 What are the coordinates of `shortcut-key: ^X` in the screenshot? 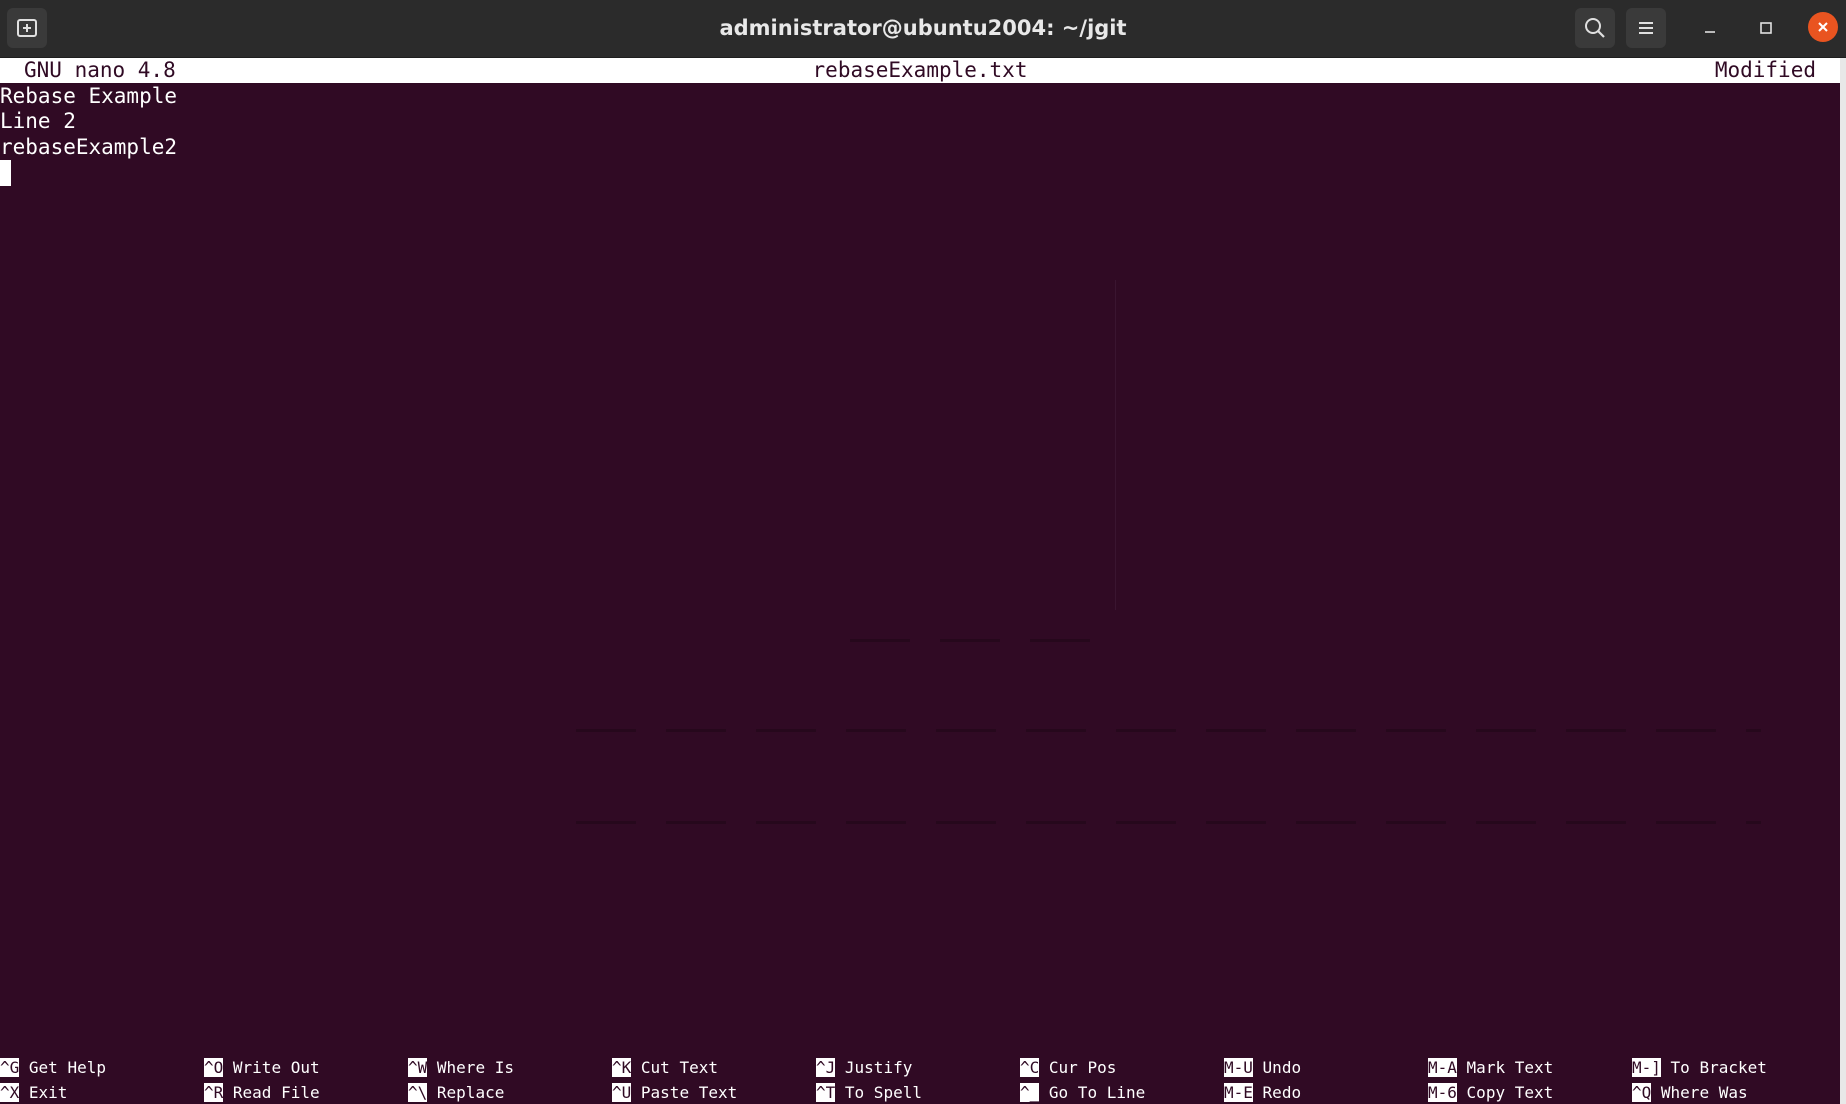 It's located at (10, 1093).